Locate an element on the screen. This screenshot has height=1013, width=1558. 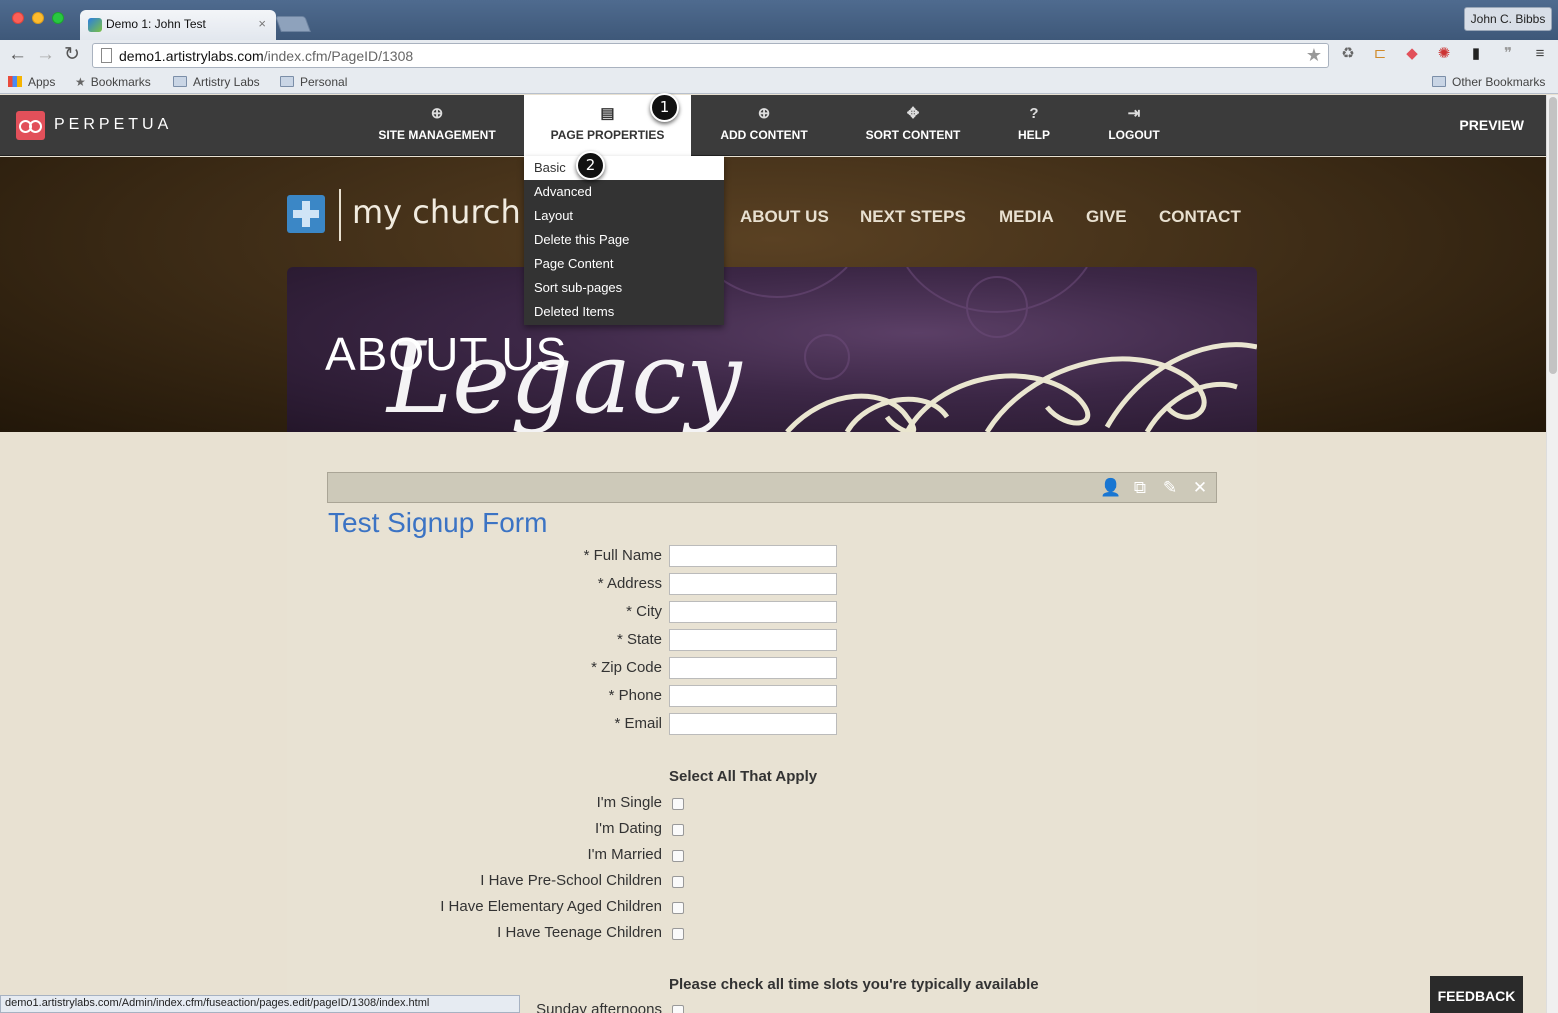
full-name-input is located at coordinates (753, 556).